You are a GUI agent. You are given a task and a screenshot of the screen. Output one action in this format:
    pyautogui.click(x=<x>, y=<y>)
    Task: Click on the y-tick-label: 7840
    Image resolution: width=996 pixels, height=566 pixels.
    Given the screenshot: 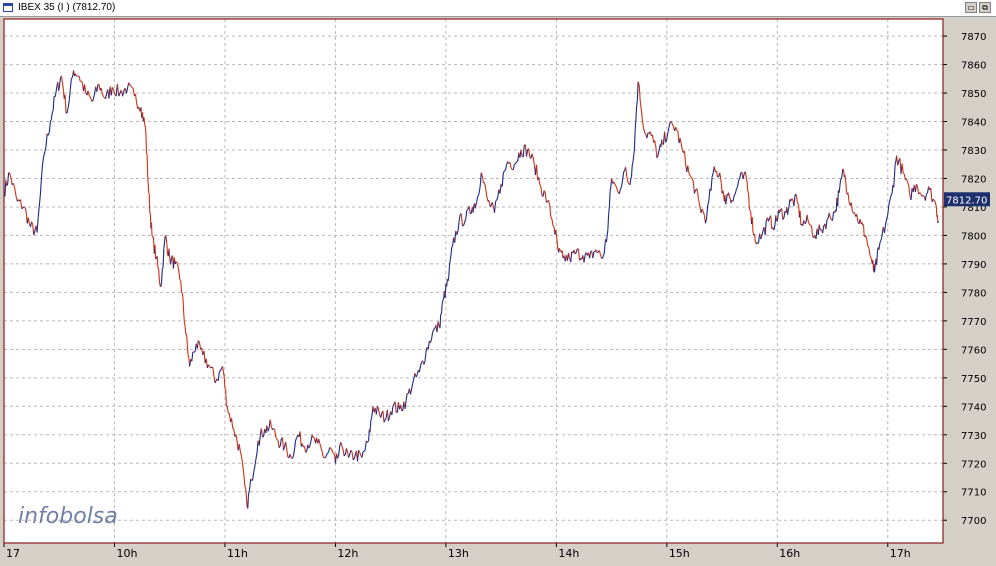 What is the action you would take?
    pyautogui.click(x=973, y=123)
    